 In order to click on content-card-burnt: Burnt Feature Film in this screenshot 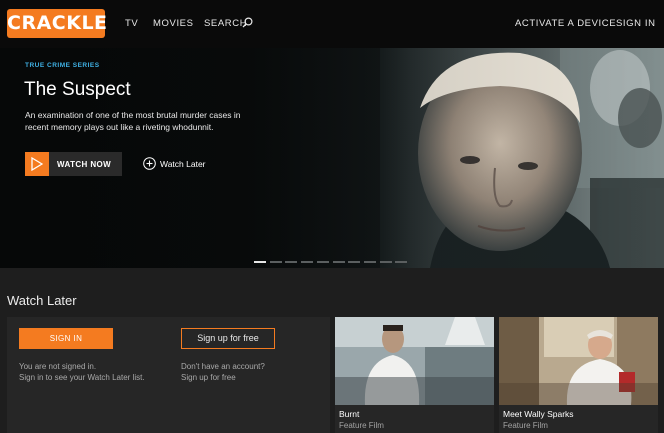, I will do `click(414, 375)`.